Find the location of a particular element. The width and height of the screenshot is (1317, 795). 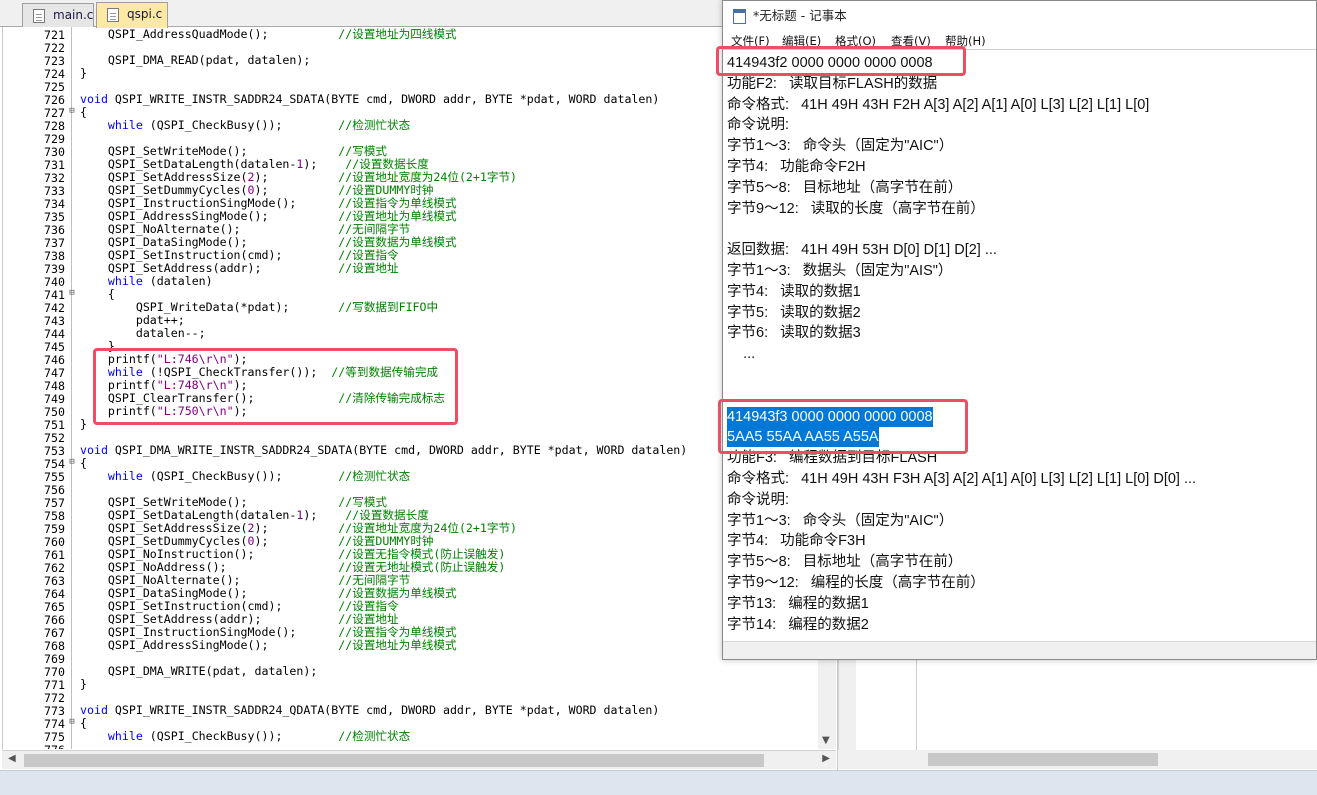

code-token: QSPI_NoAlternate(); is located at coordinates (209, 229).